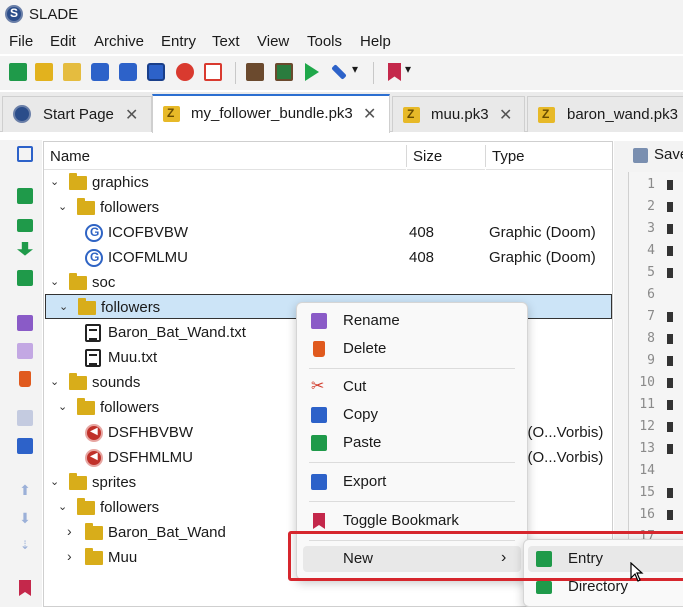  I want to click on tools-wrench-icon, so click(339, 72).